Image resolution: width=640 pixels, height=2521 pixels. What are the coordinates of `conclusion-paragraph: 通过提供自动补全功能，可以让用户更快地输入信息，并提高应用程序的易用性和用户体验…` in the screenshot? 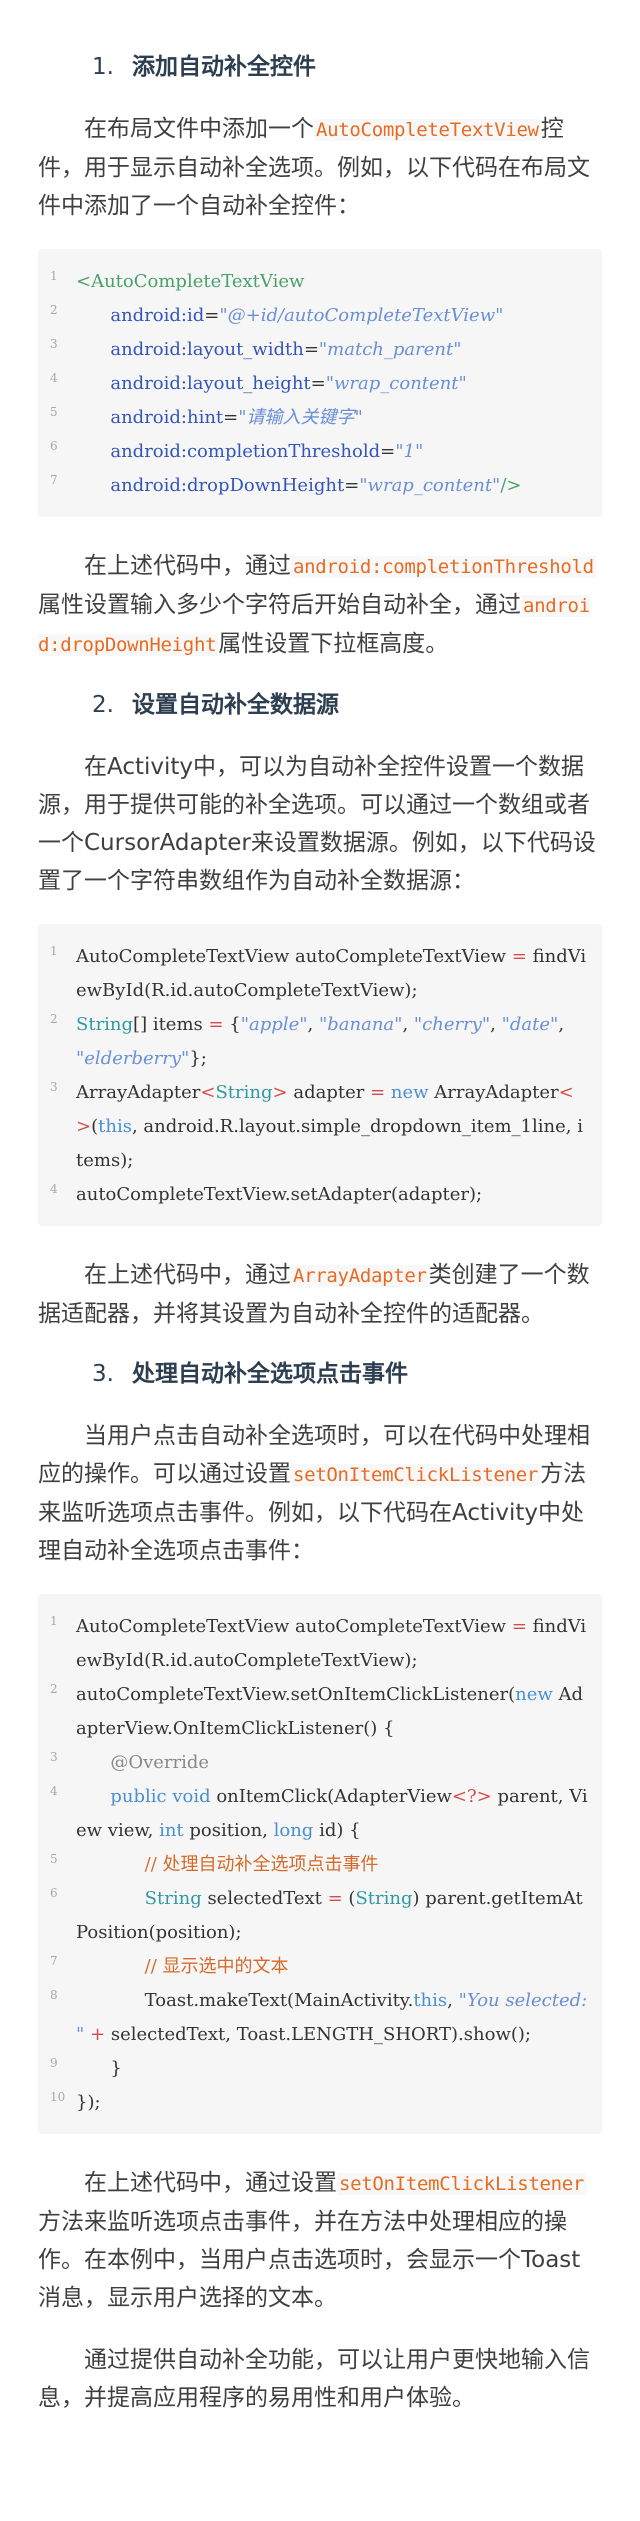 It's located at (320, 2379).